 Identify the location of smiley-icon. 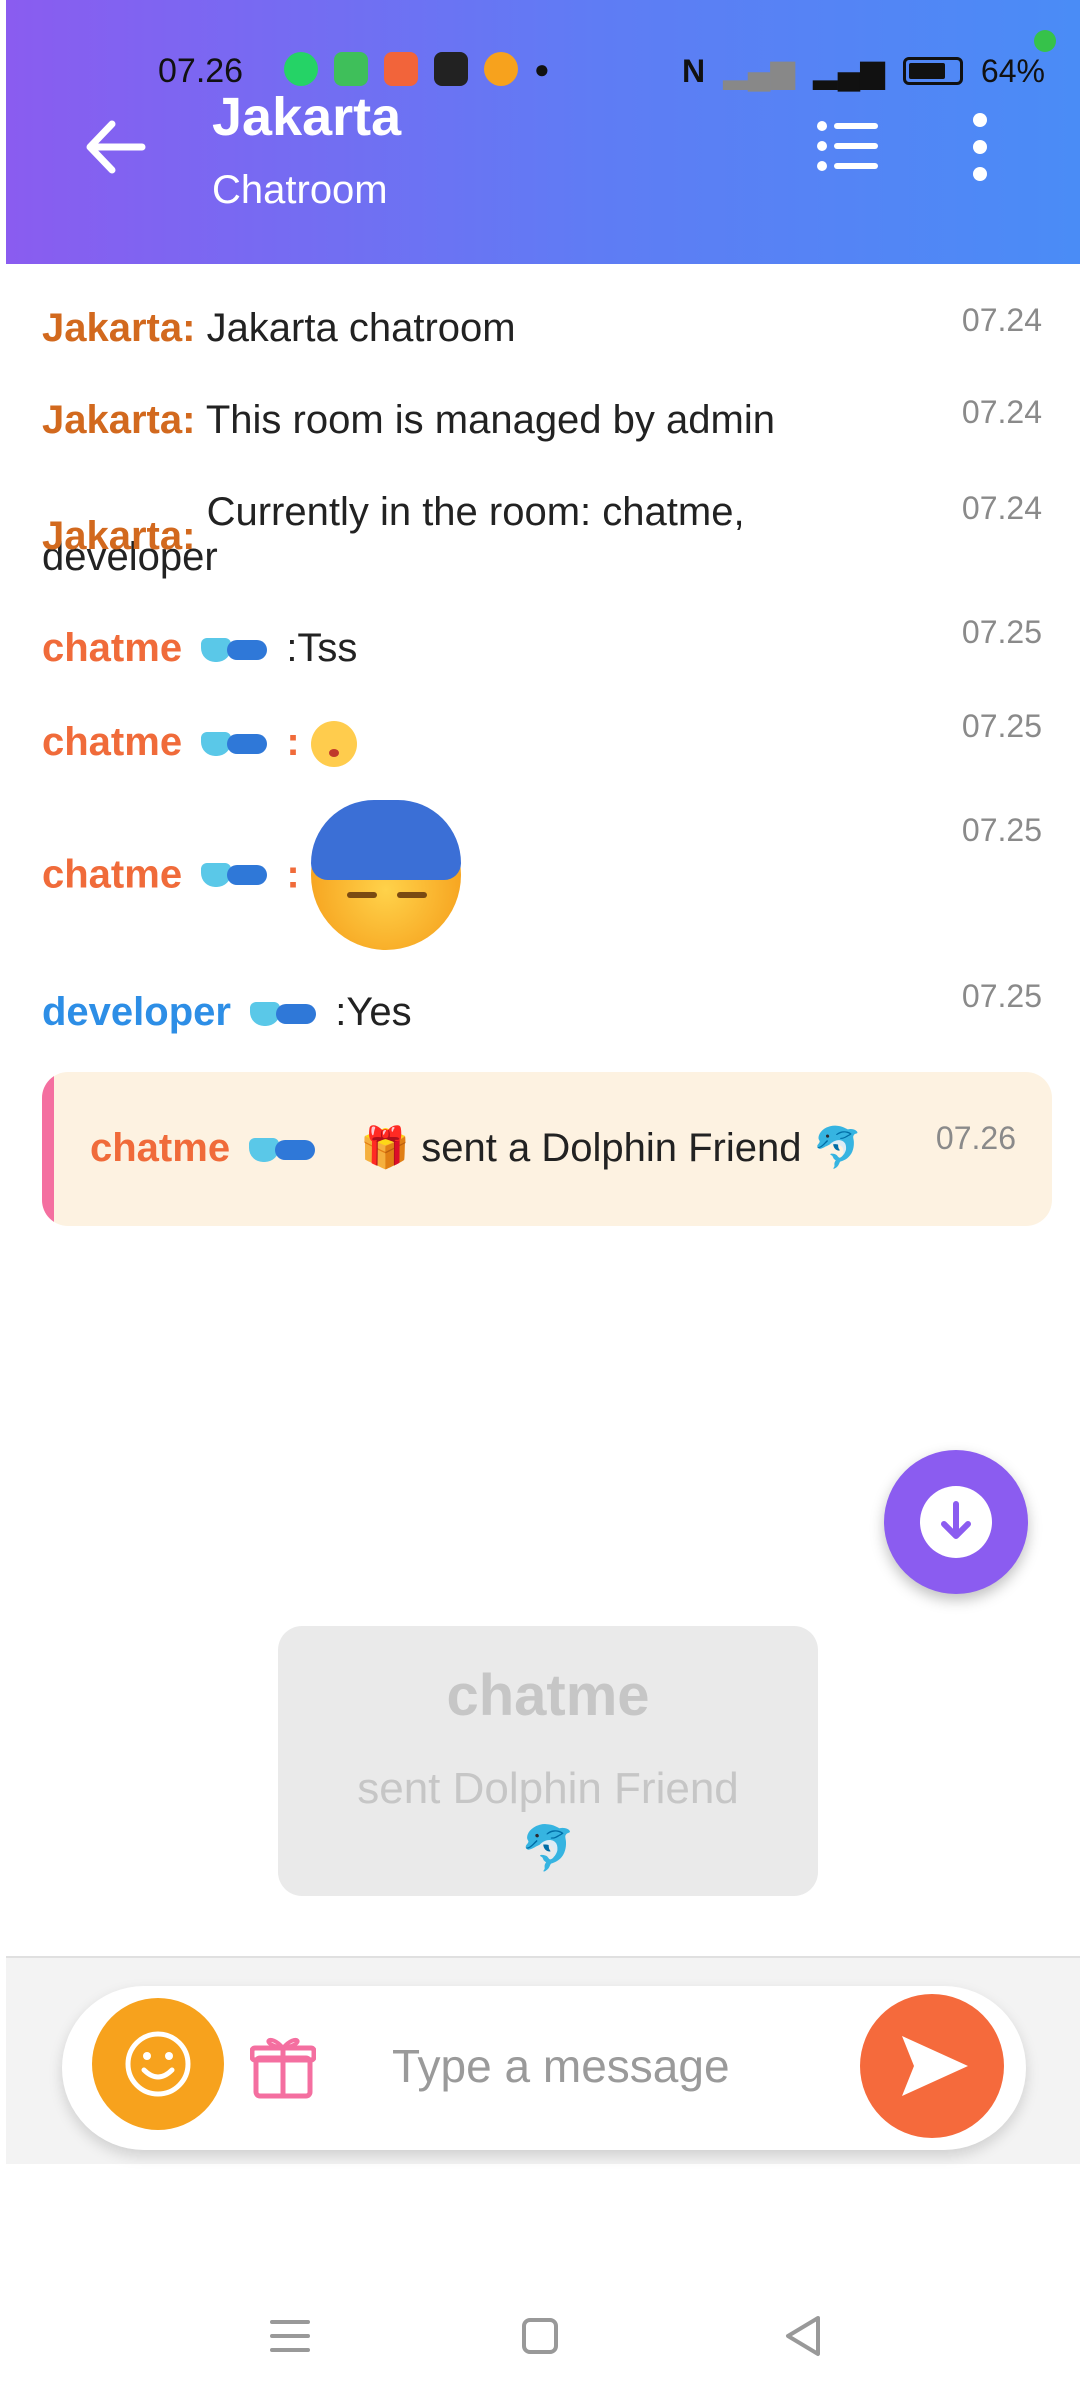
(158, 2064).